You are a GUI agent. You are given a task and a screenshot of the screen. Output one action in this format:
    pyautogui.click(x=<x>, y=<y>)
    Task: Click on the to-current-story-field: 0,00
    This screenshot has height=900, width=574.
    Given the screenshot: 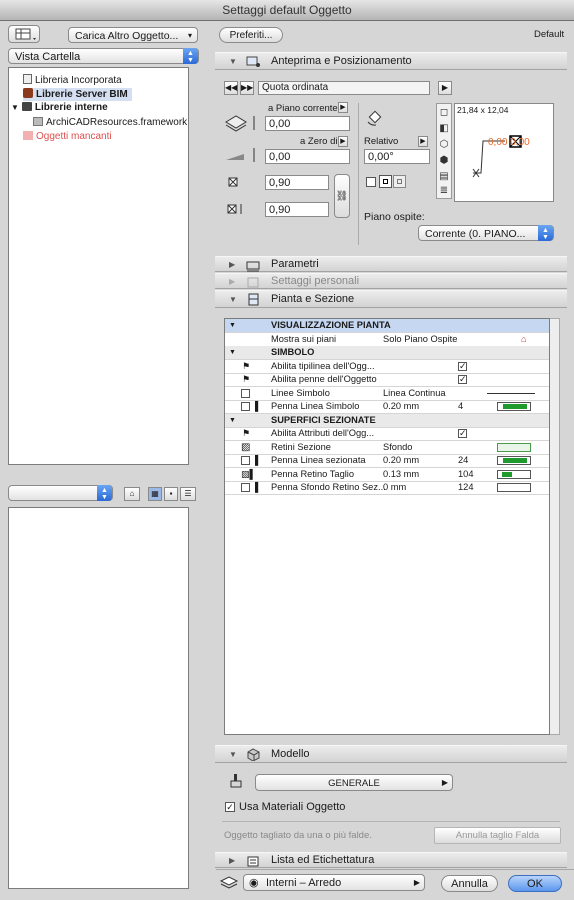 What is the action you would take?
    pyautogui.click(x=307, y=123)
    